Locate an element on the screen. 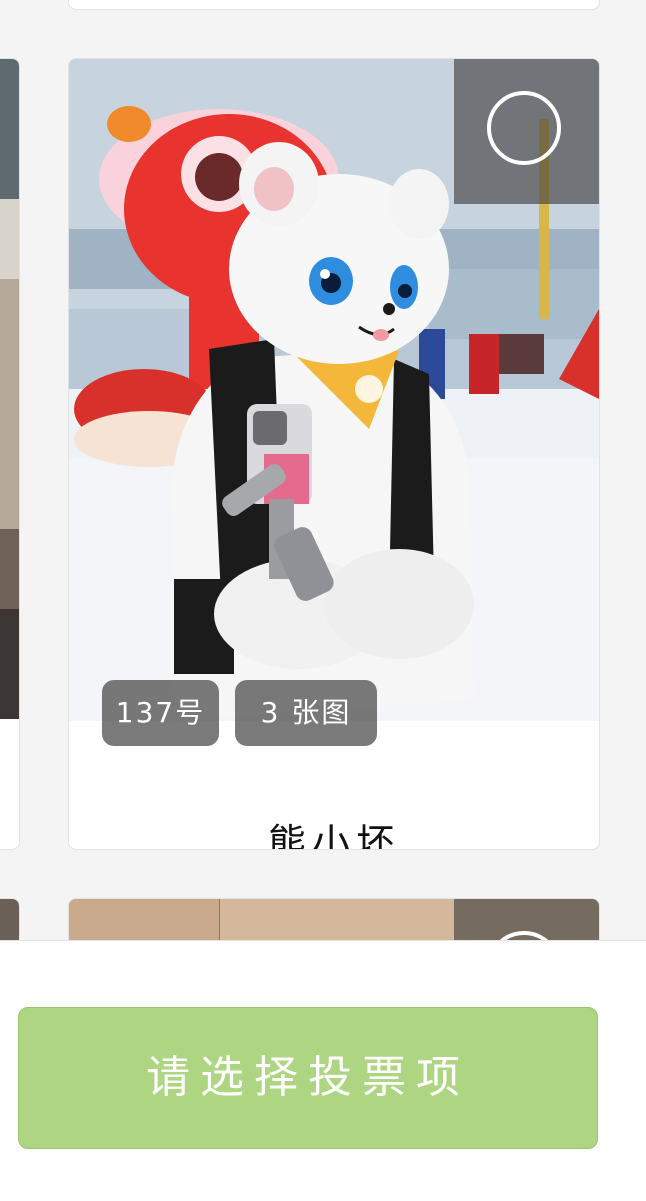  entry-card-left-partial is located at coordinates (10, 454).